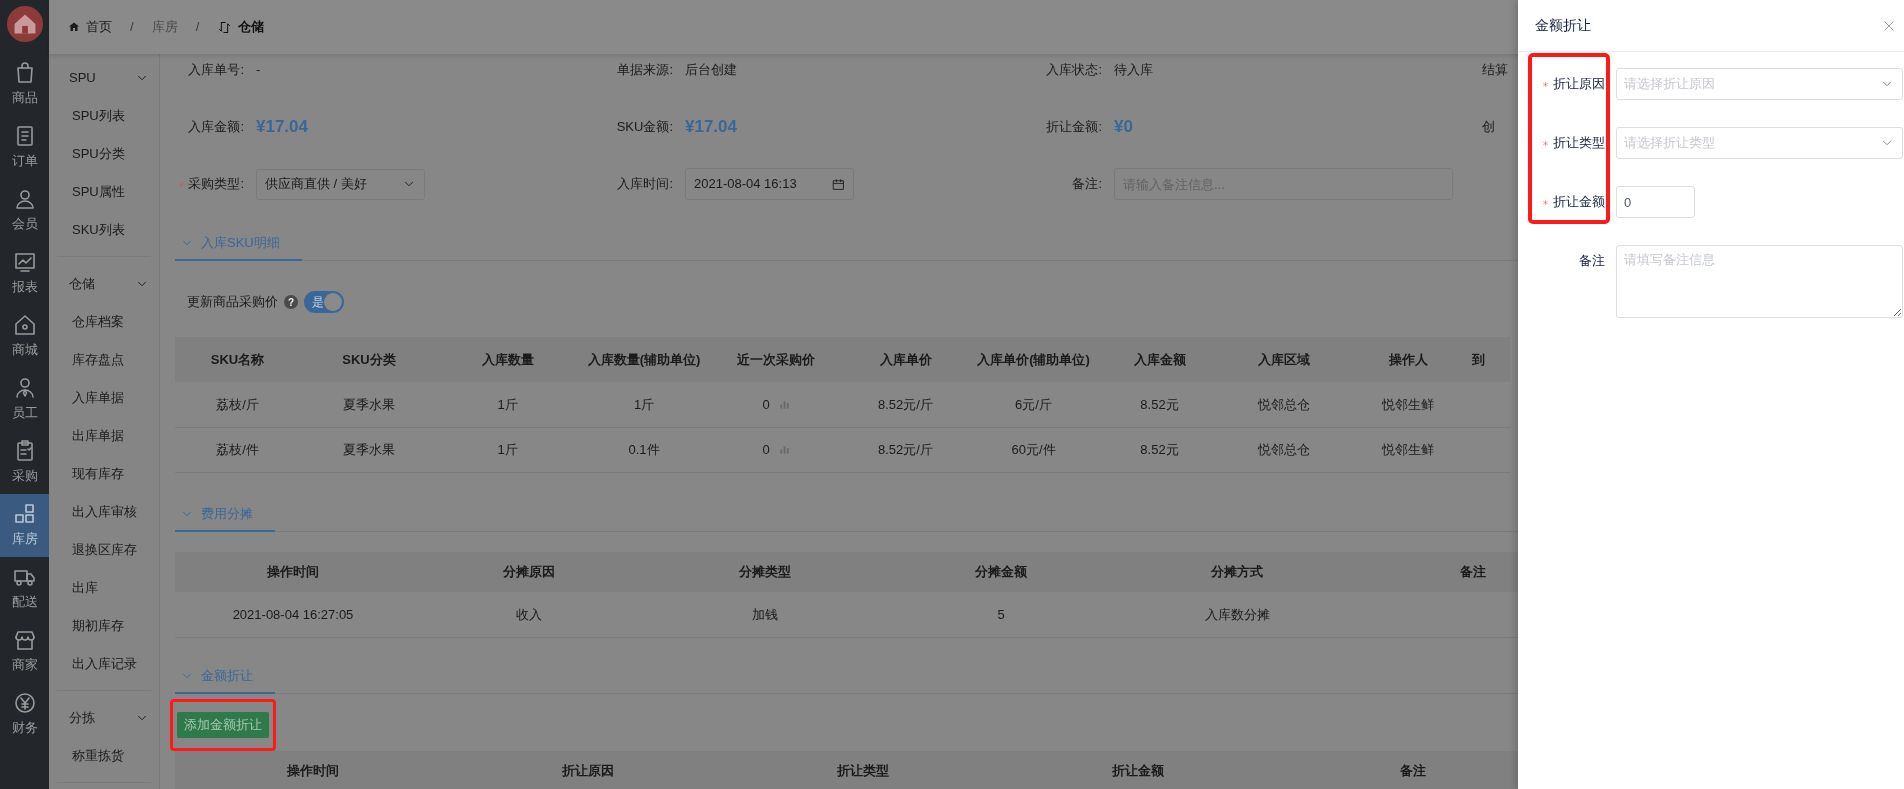  I want to click on submenu-item: 退换区库存, so click(104, 550).